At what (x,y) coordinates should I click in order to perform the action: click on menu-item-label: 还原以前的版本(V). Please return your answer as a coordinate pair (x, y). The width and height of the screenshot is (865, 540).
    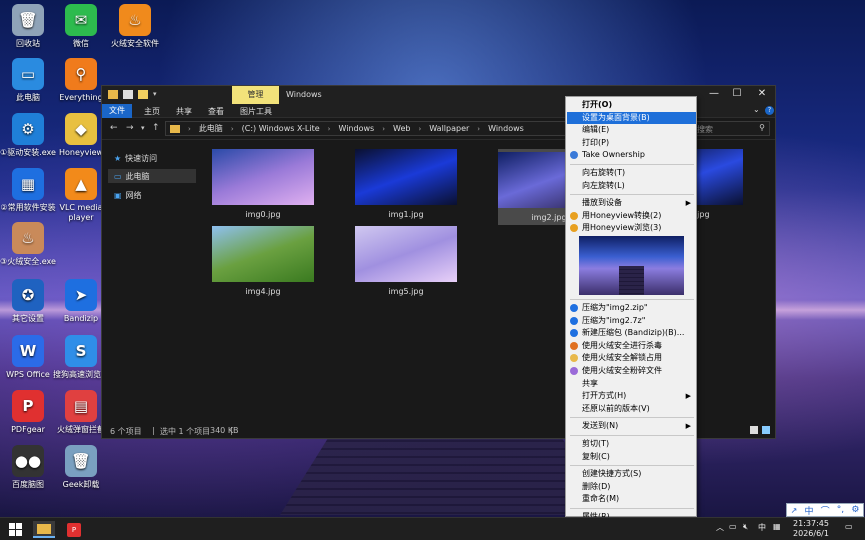
    Looking at the image, I should click on (616, 408).